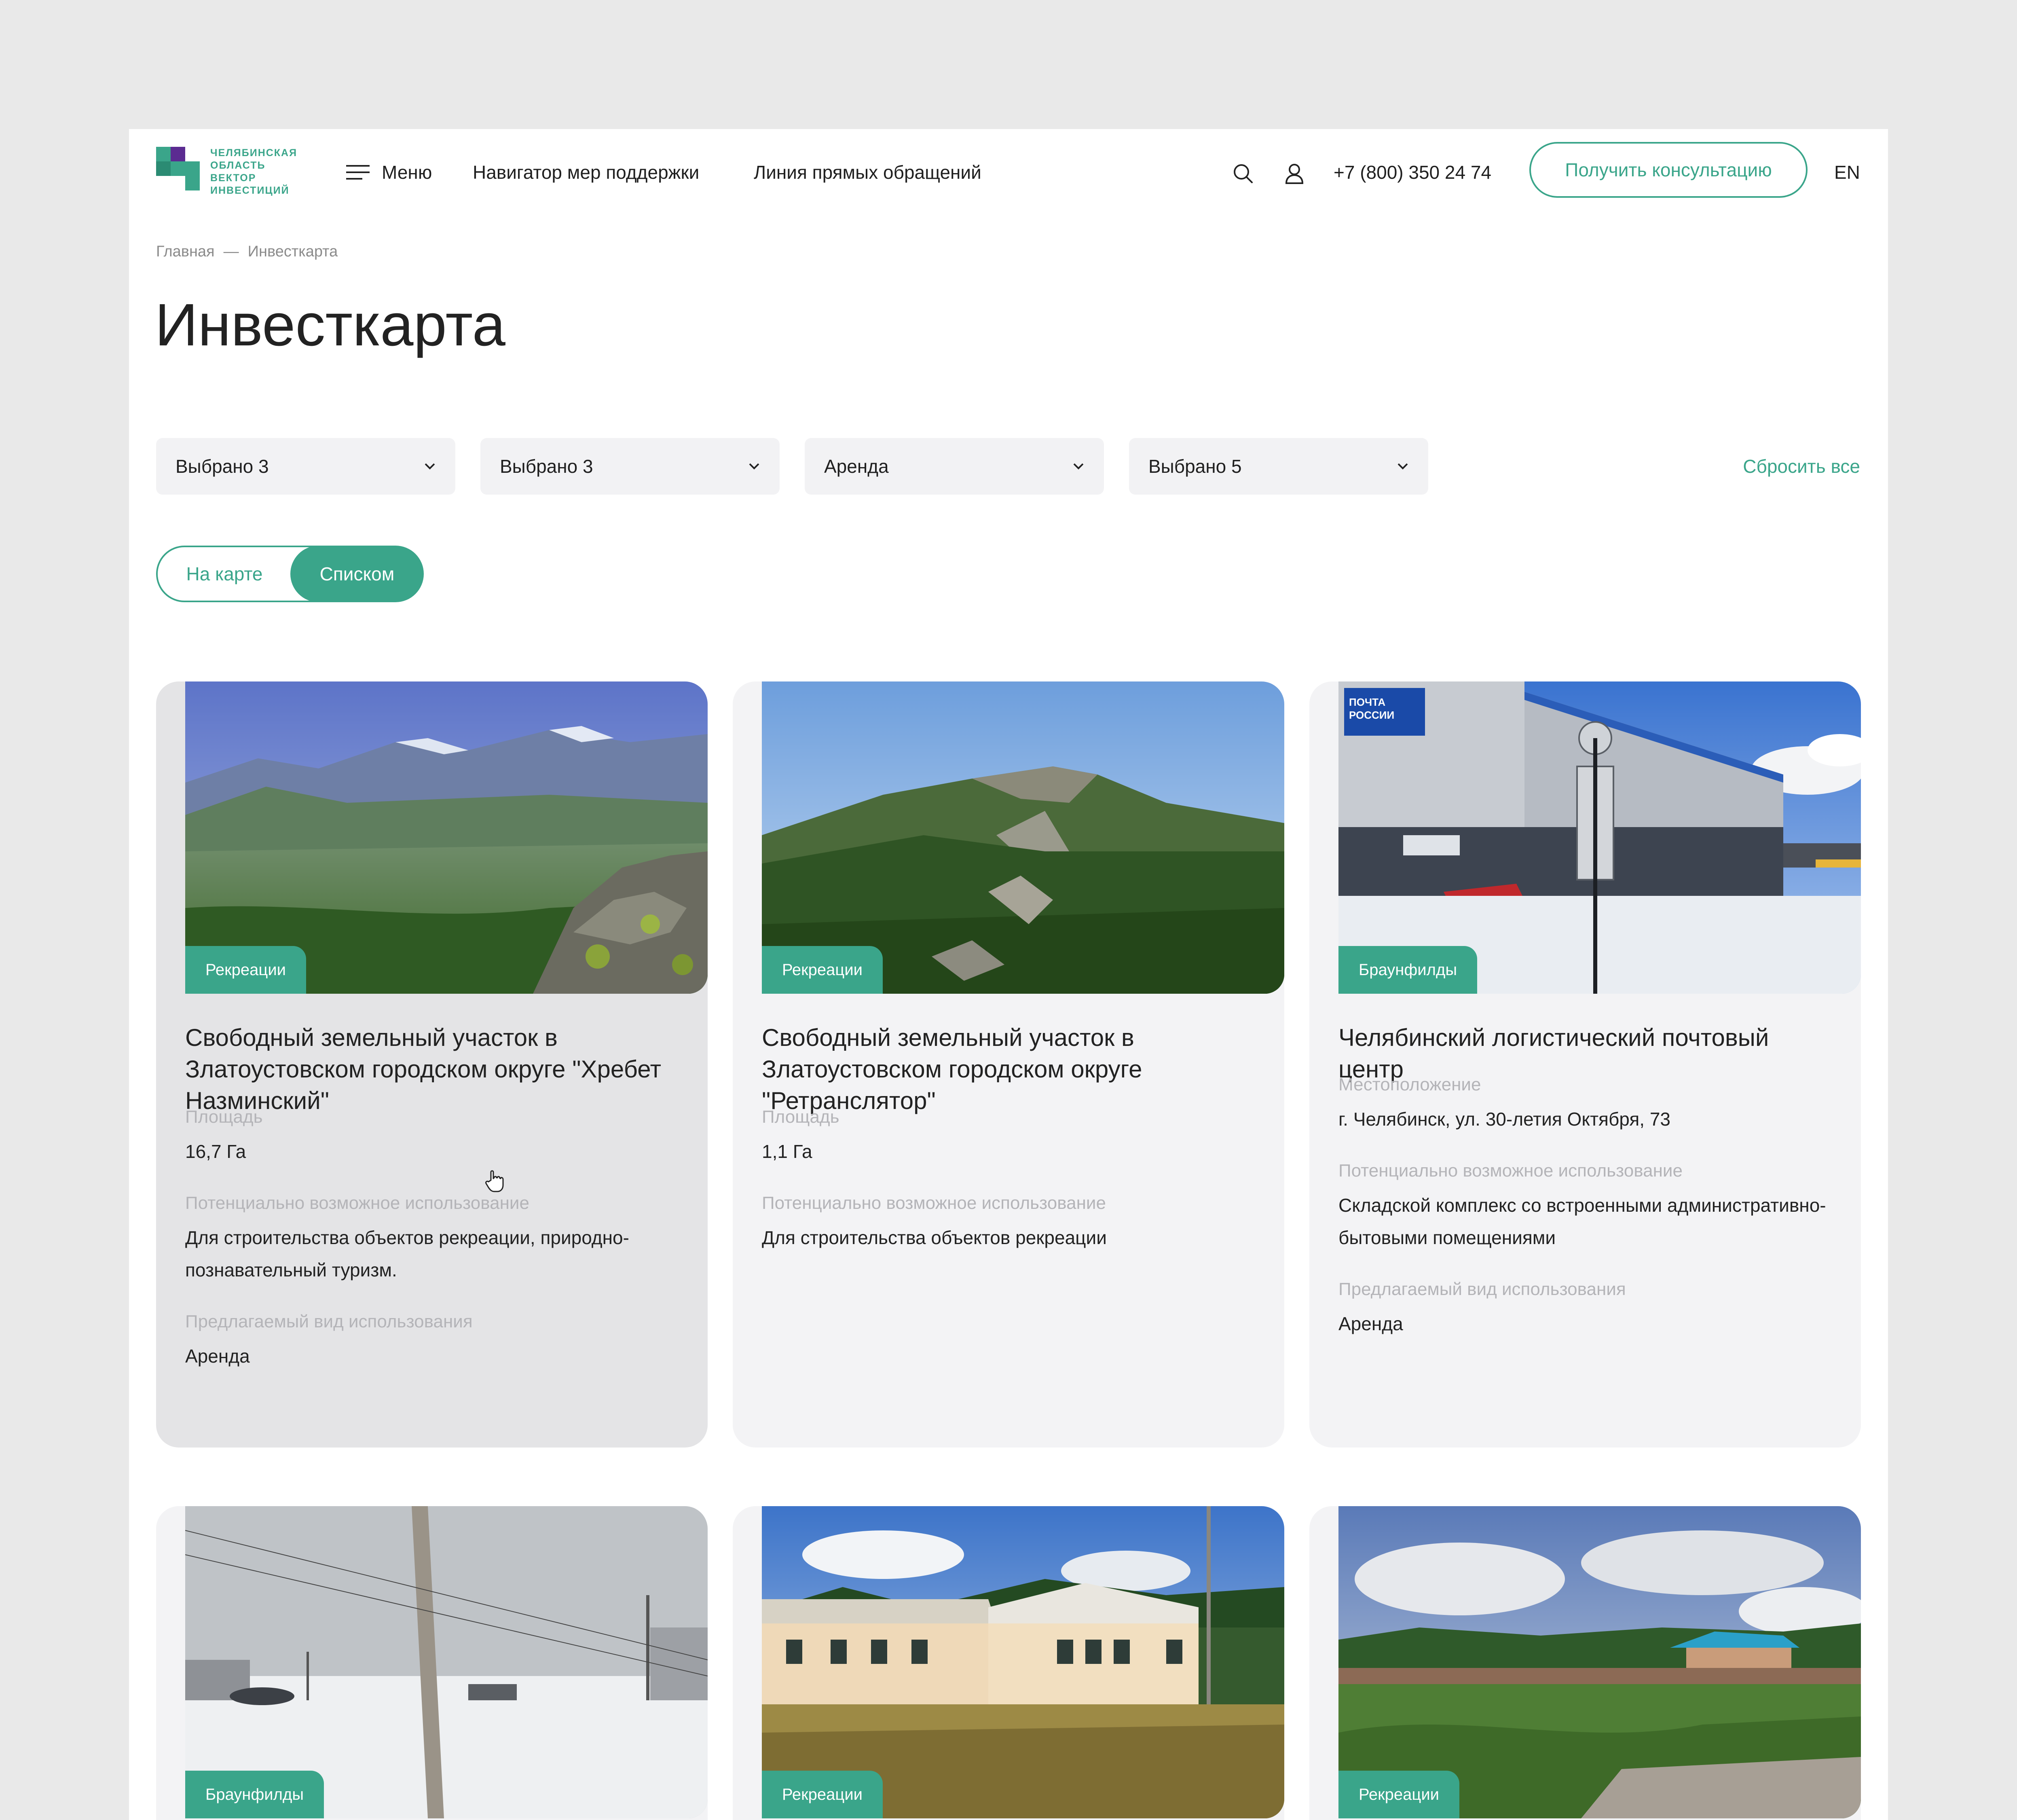 This screenshot has height=1820, width=2017. Describe the element at coordinates (1371, 715) in the screenshot. I see `post-sign-text: РОССИИ` at that location.